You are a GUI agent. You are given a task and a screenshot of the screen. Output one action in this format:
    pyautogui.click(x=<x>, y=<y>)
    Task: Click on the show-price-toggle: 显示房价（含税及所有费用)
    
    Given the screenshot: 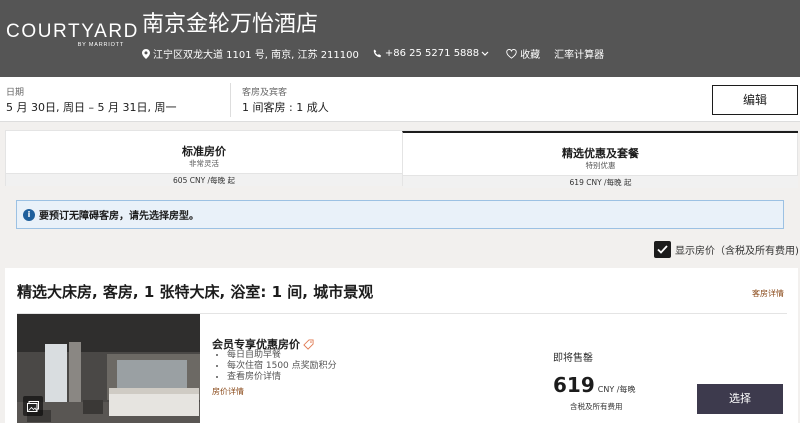 What is the action you would take?
    pyautogui.click(x=726, y=249)
    